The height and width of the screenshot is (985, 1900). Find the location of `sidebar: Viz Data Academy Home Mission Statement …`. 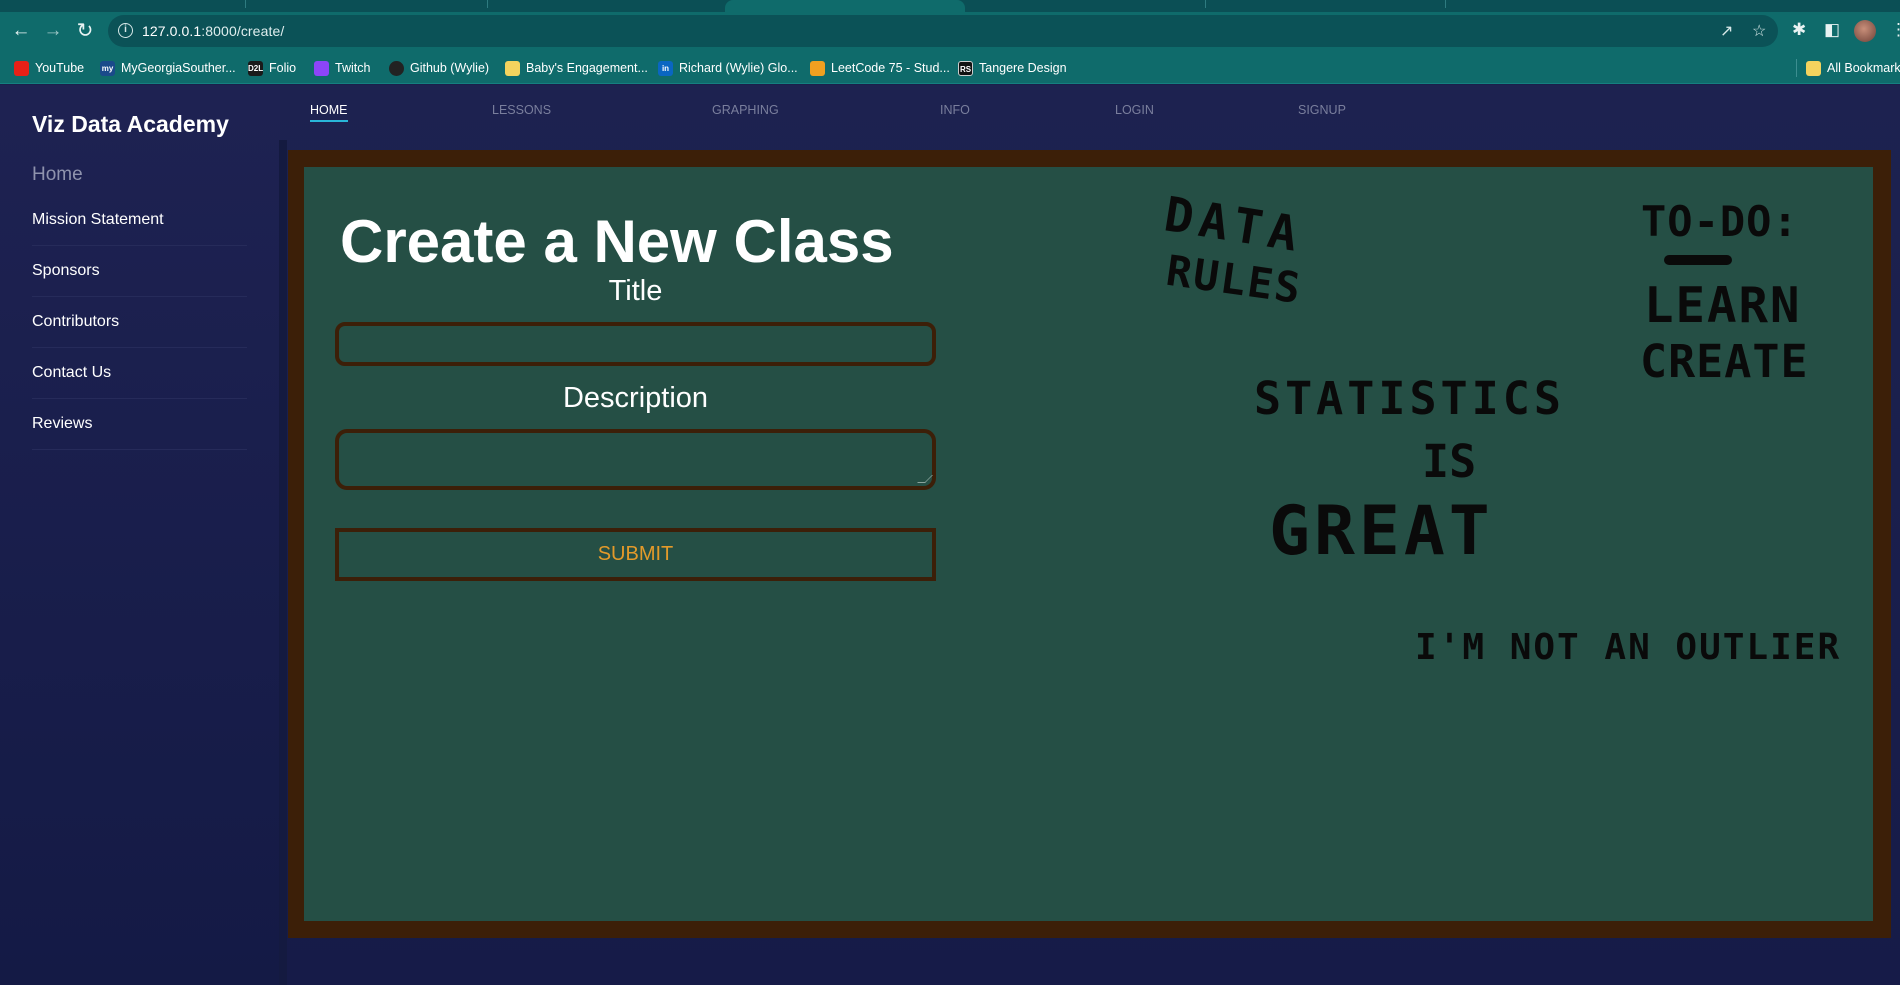

sidebar: Viz Data Academy Home Mission Statement … is located at coordinates (140, 535).